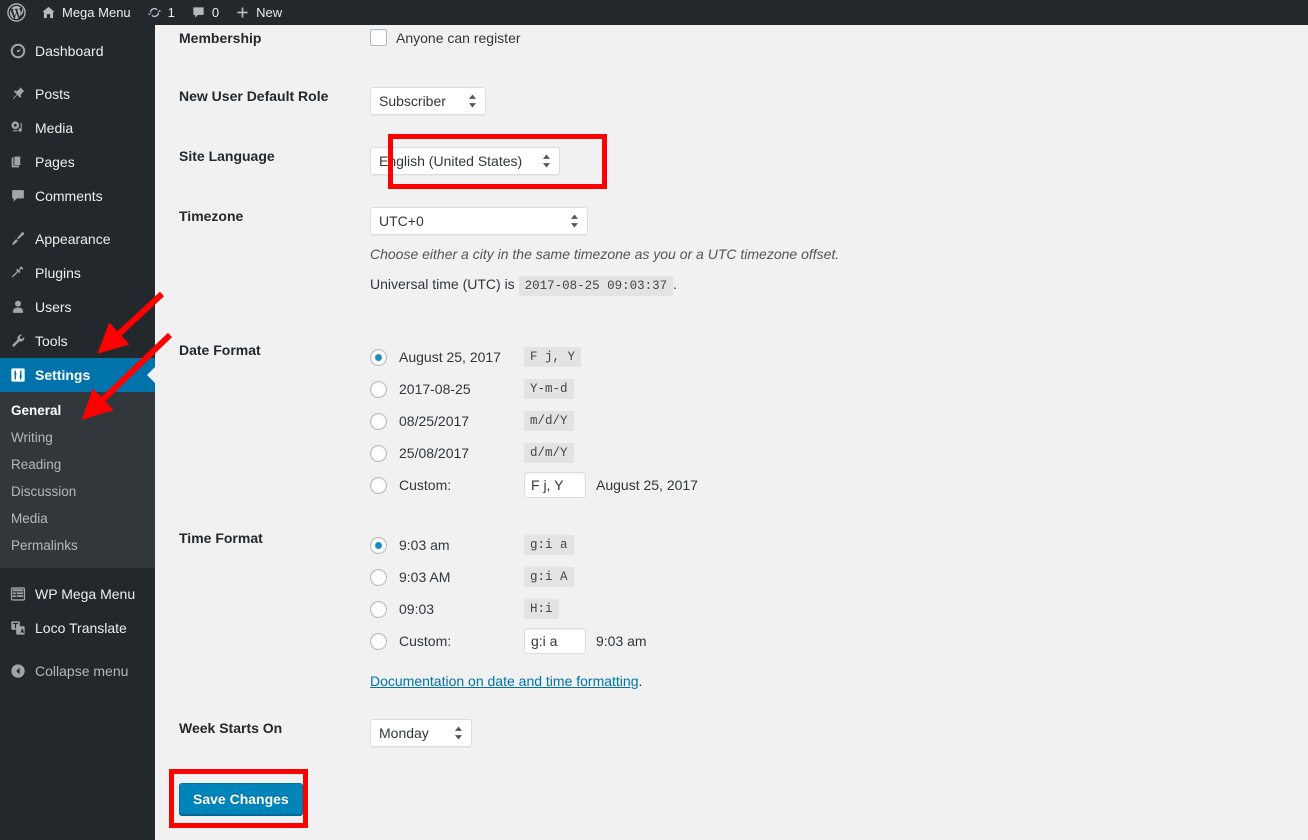 This screenshot has width=1308, height=840. I want to click on date-format-option-code: d/m/Y, so click(549, 453).